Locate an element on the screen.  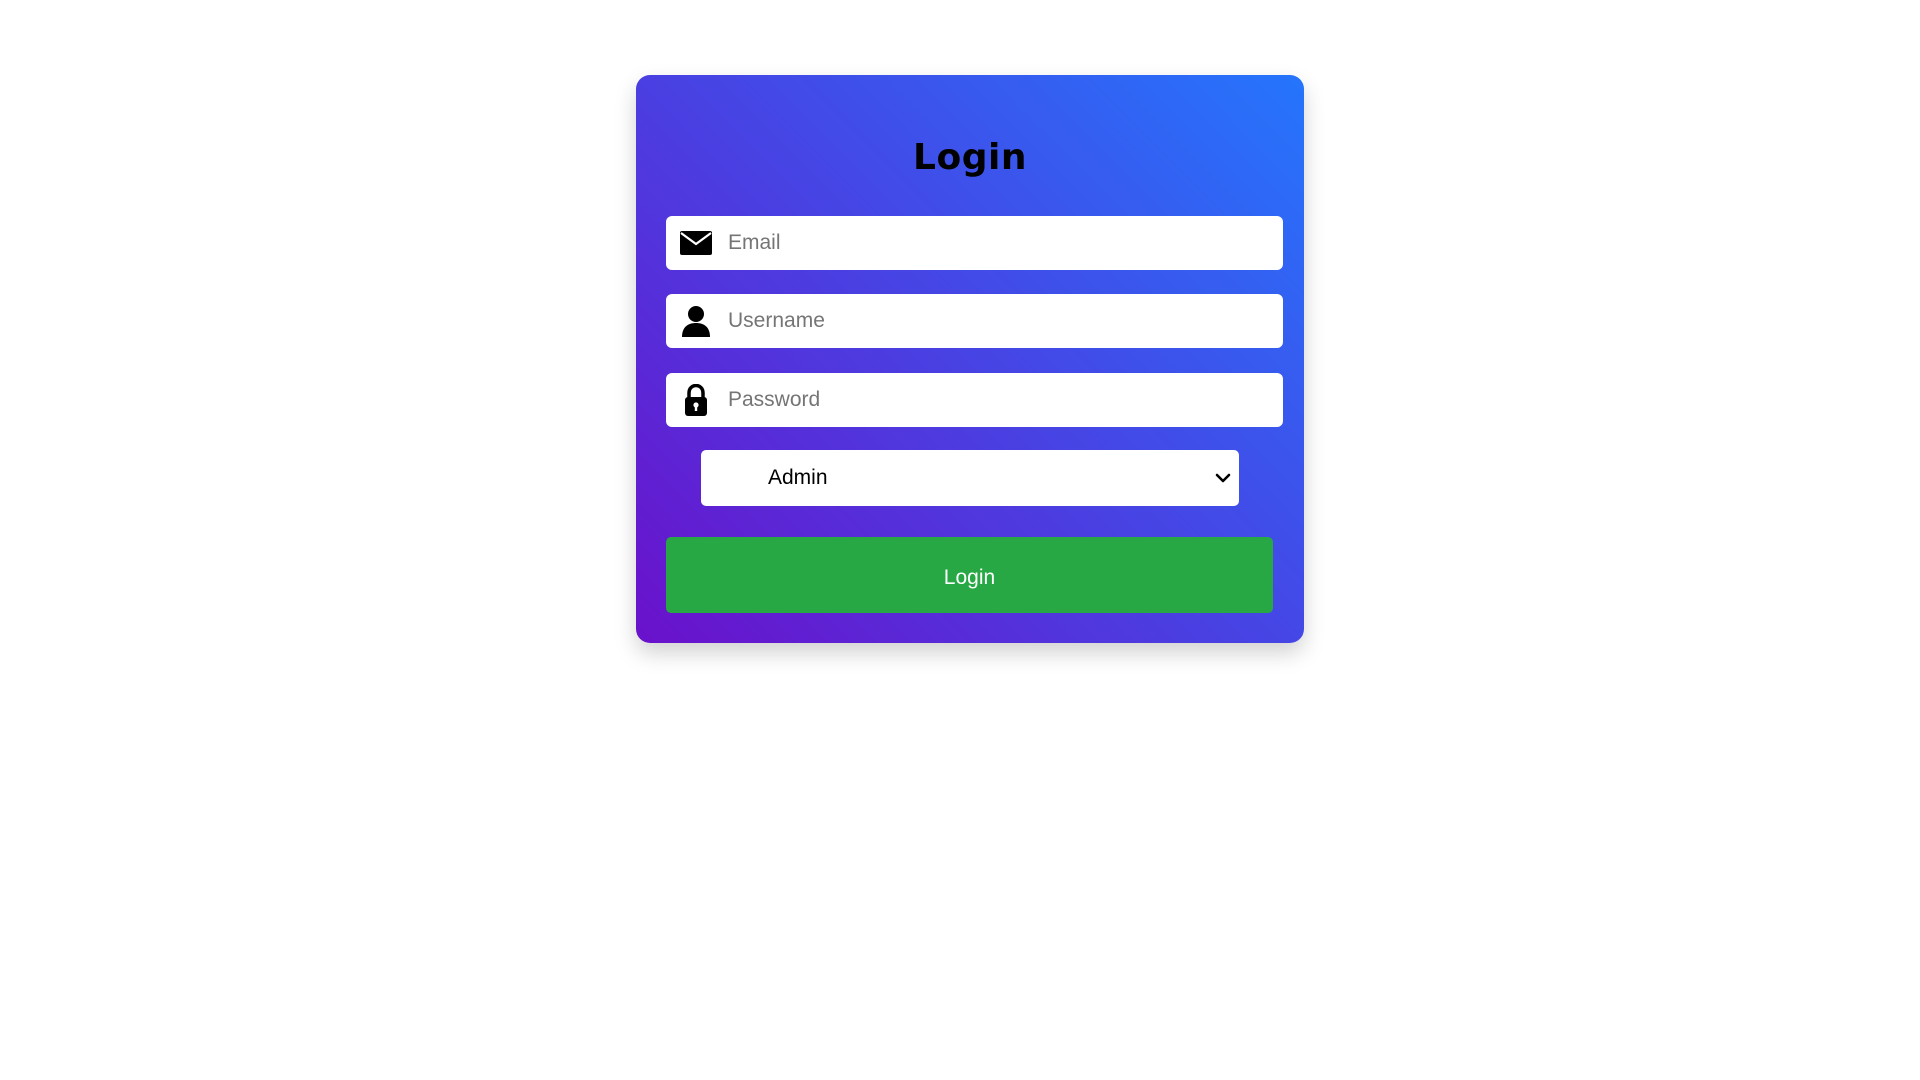
password-input is located at coordinates (998, 400).